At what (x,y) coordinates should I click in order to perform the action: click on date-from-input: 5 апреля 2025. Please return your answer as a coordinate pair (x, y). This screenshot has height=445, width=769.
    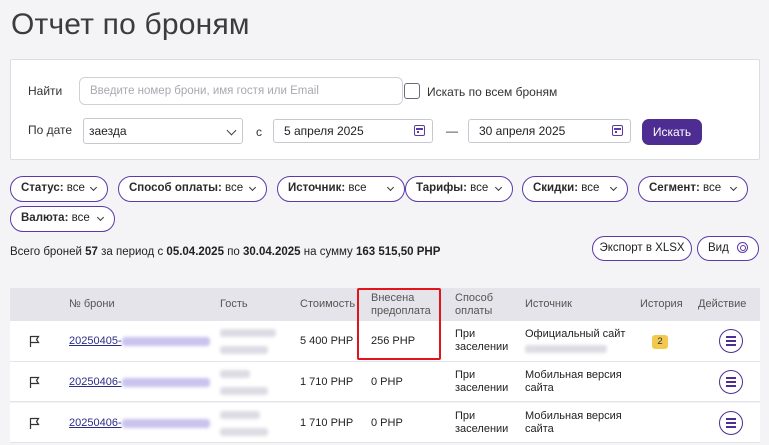
    Looking at the image, I should click on (353, 131).